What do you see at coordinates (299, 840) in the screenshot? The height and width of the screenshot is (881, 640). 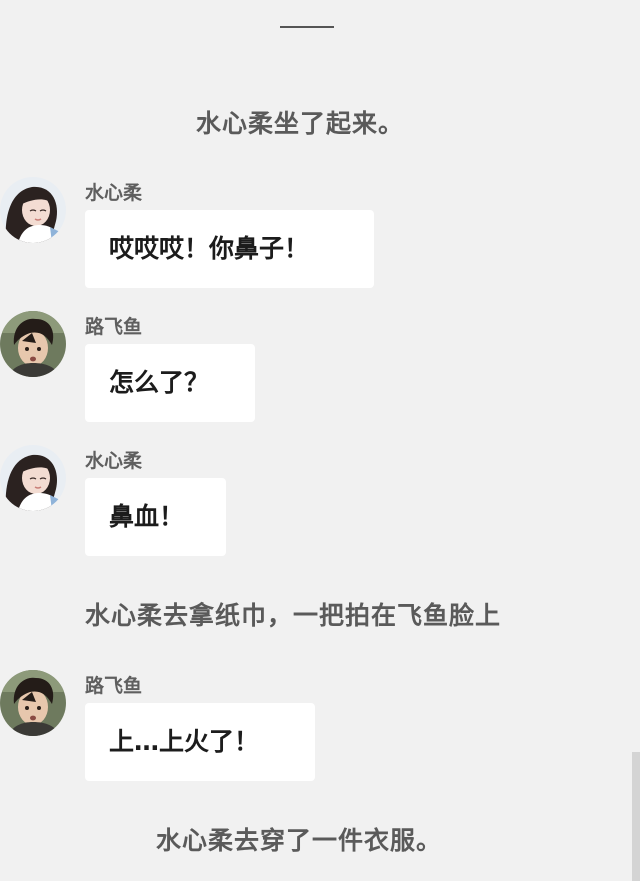 I see `narration-line: 水心柔去穿了一件衣服。` at bounding box center [299, 840].